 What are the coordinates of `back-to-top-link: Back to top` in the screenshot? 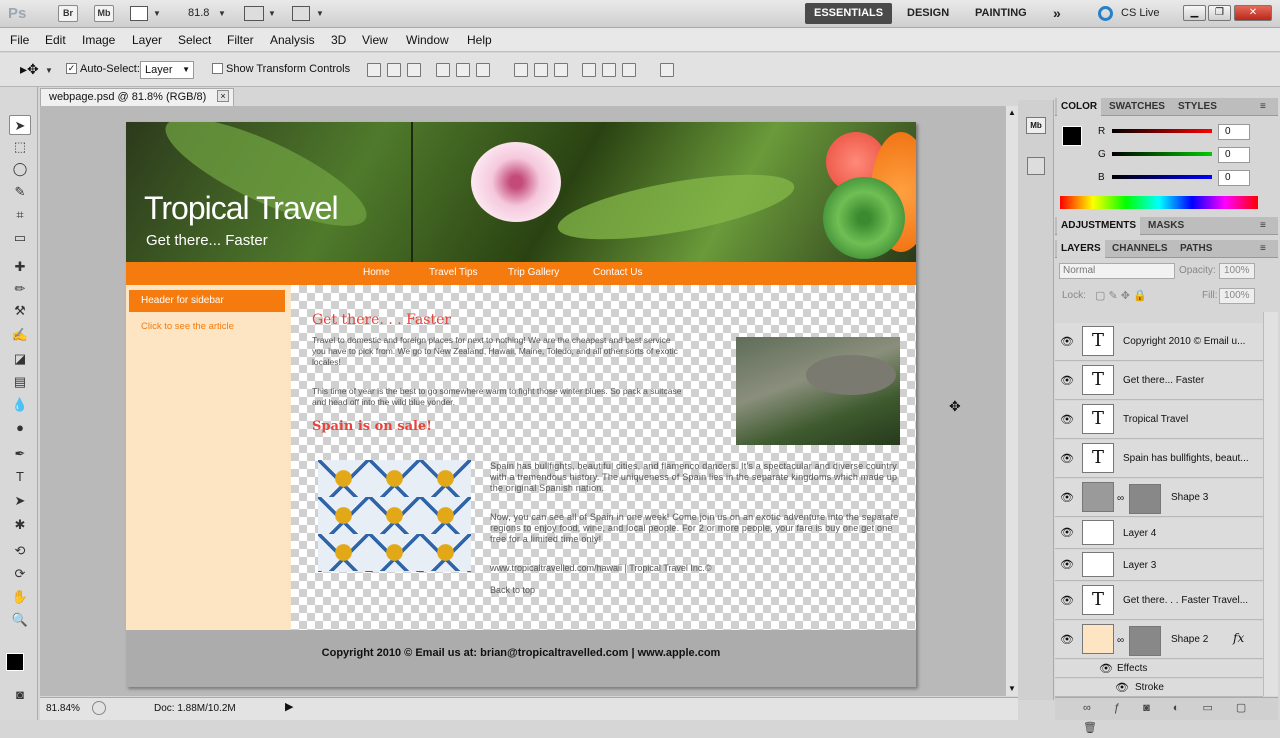 It's located at (512, 590).